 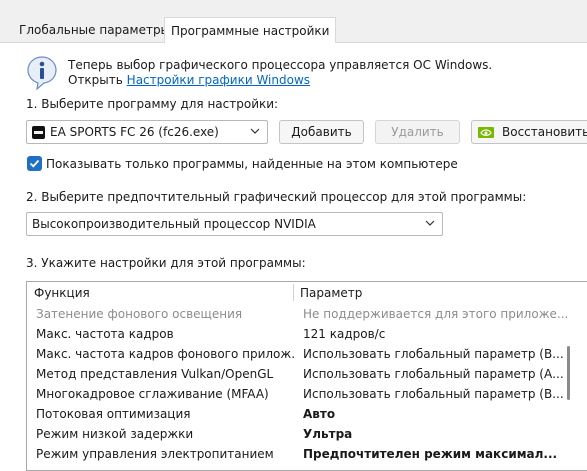 What do you see at coordinates (115, 434) in the screenshot?
I see `row-function: Режим низкой задержки` at bounding box center [115, 434].